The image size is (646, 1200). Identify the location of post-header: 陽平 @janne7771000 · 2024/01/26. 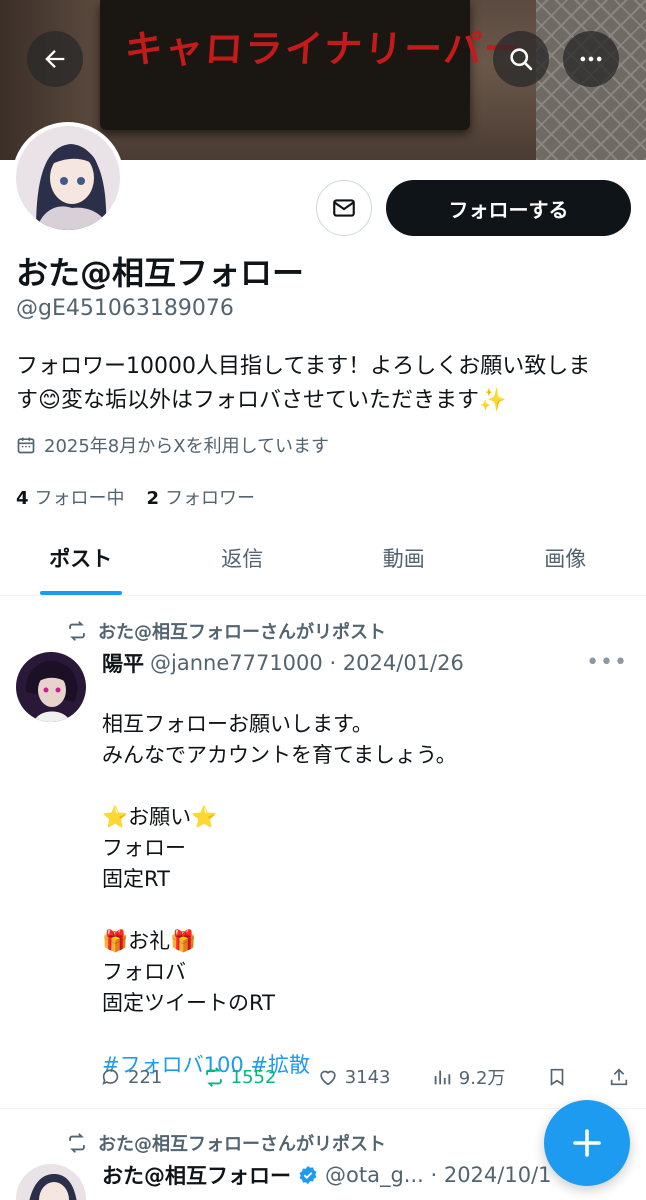
(283, 663).